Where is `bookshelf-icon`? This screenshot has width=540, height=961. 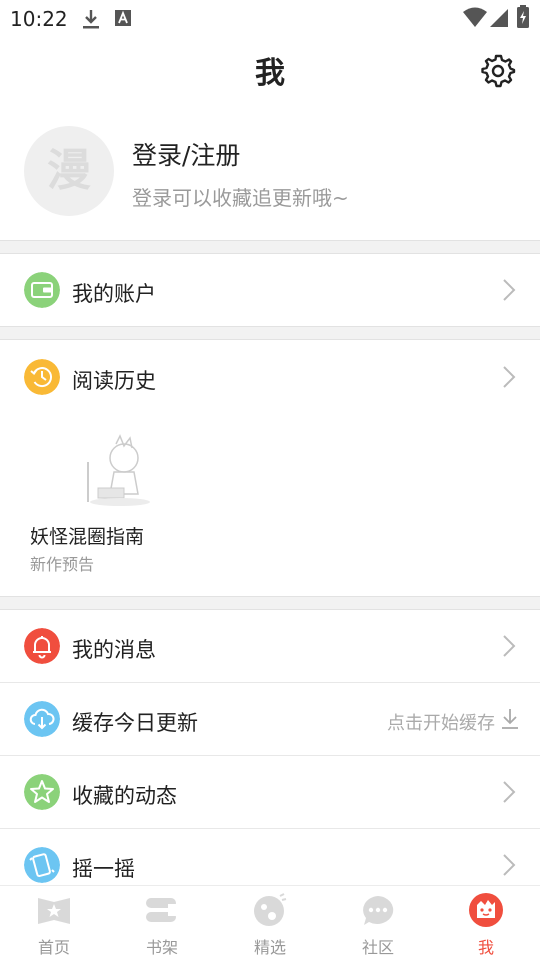
bookshelf-icon is located at coordinates (162, 910).